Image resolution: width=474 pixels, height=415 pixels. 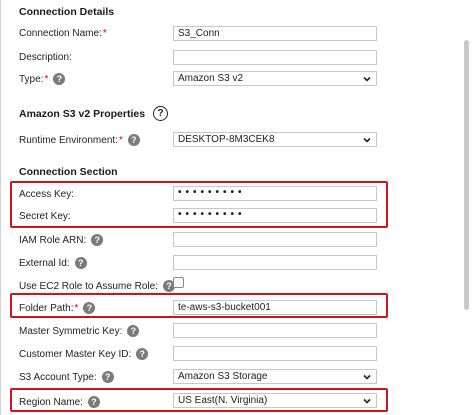 What do you see at coordinates (275, 239) in the screenshot?
I see `iam-role-arn-input` at bounding box center [275, 239].